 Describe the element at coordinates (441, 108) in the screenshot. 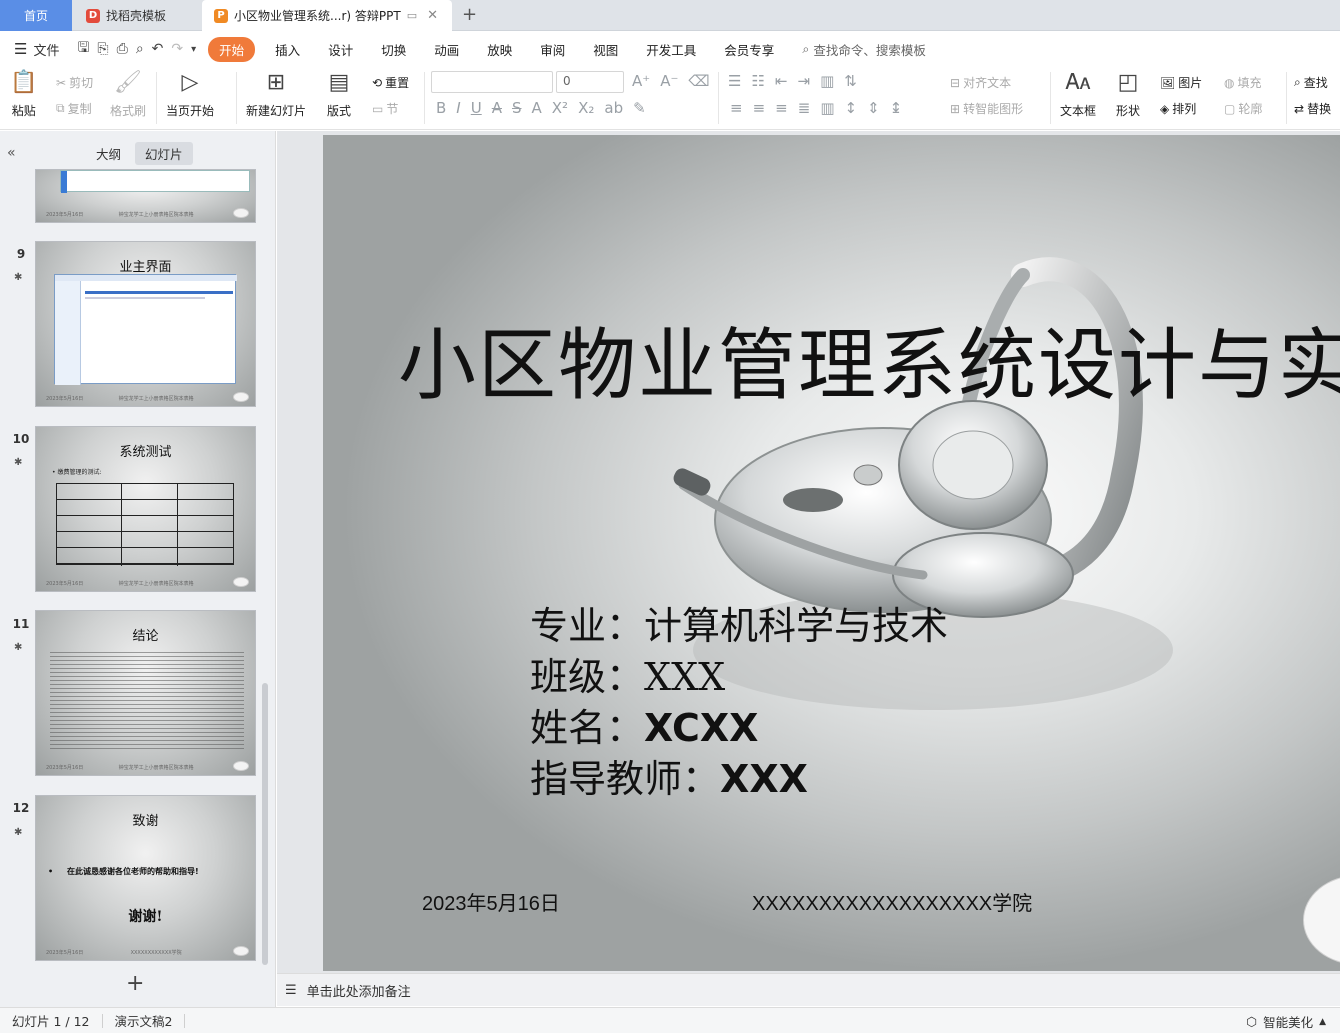

I see `bold-icon: B` at that location.